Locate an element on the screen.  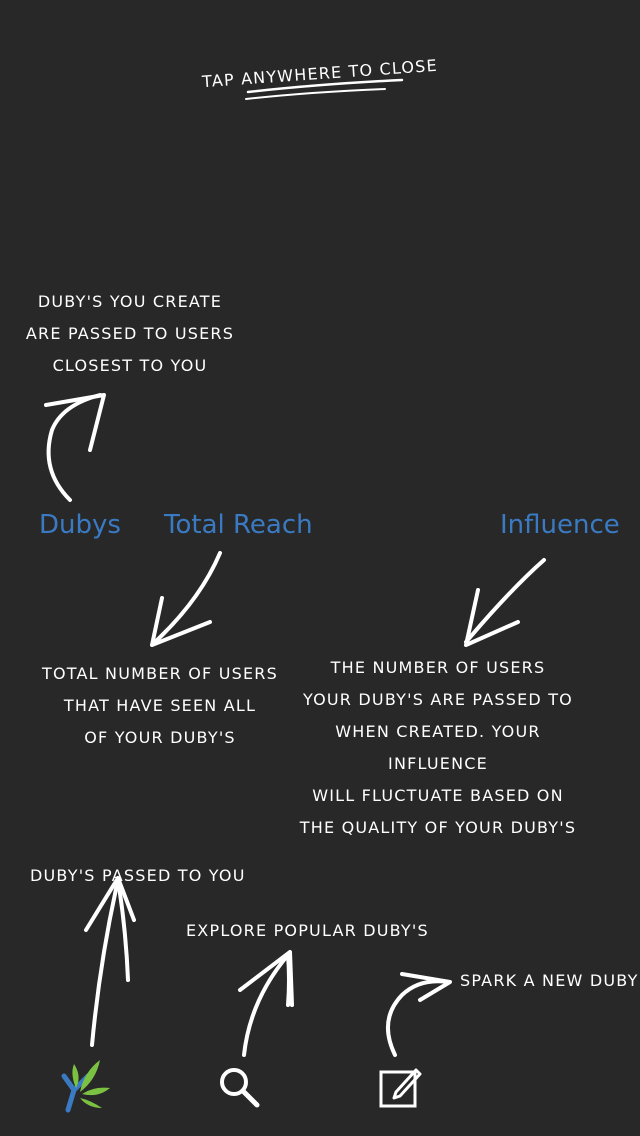
compose-icon is located at coordinates (401, 1086).